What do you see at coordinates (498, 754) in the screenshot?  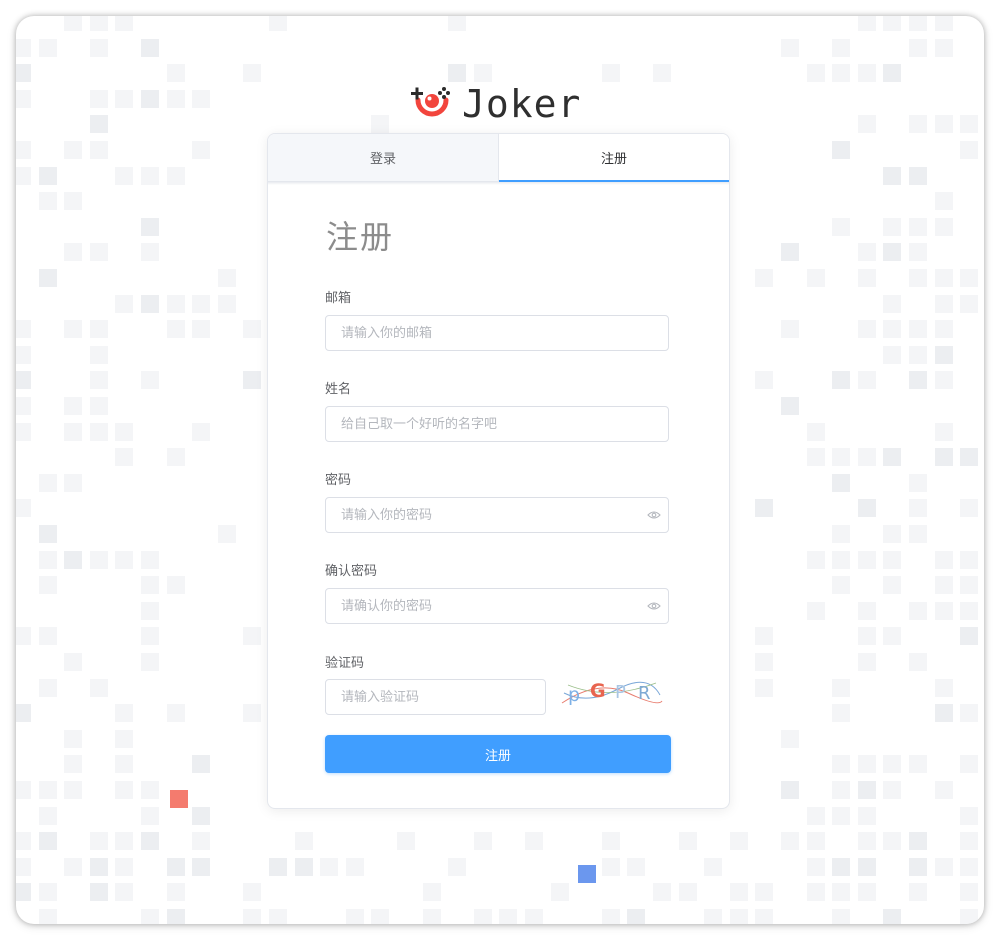 I see `register-button: 注册` at bounding box center [498, 754].